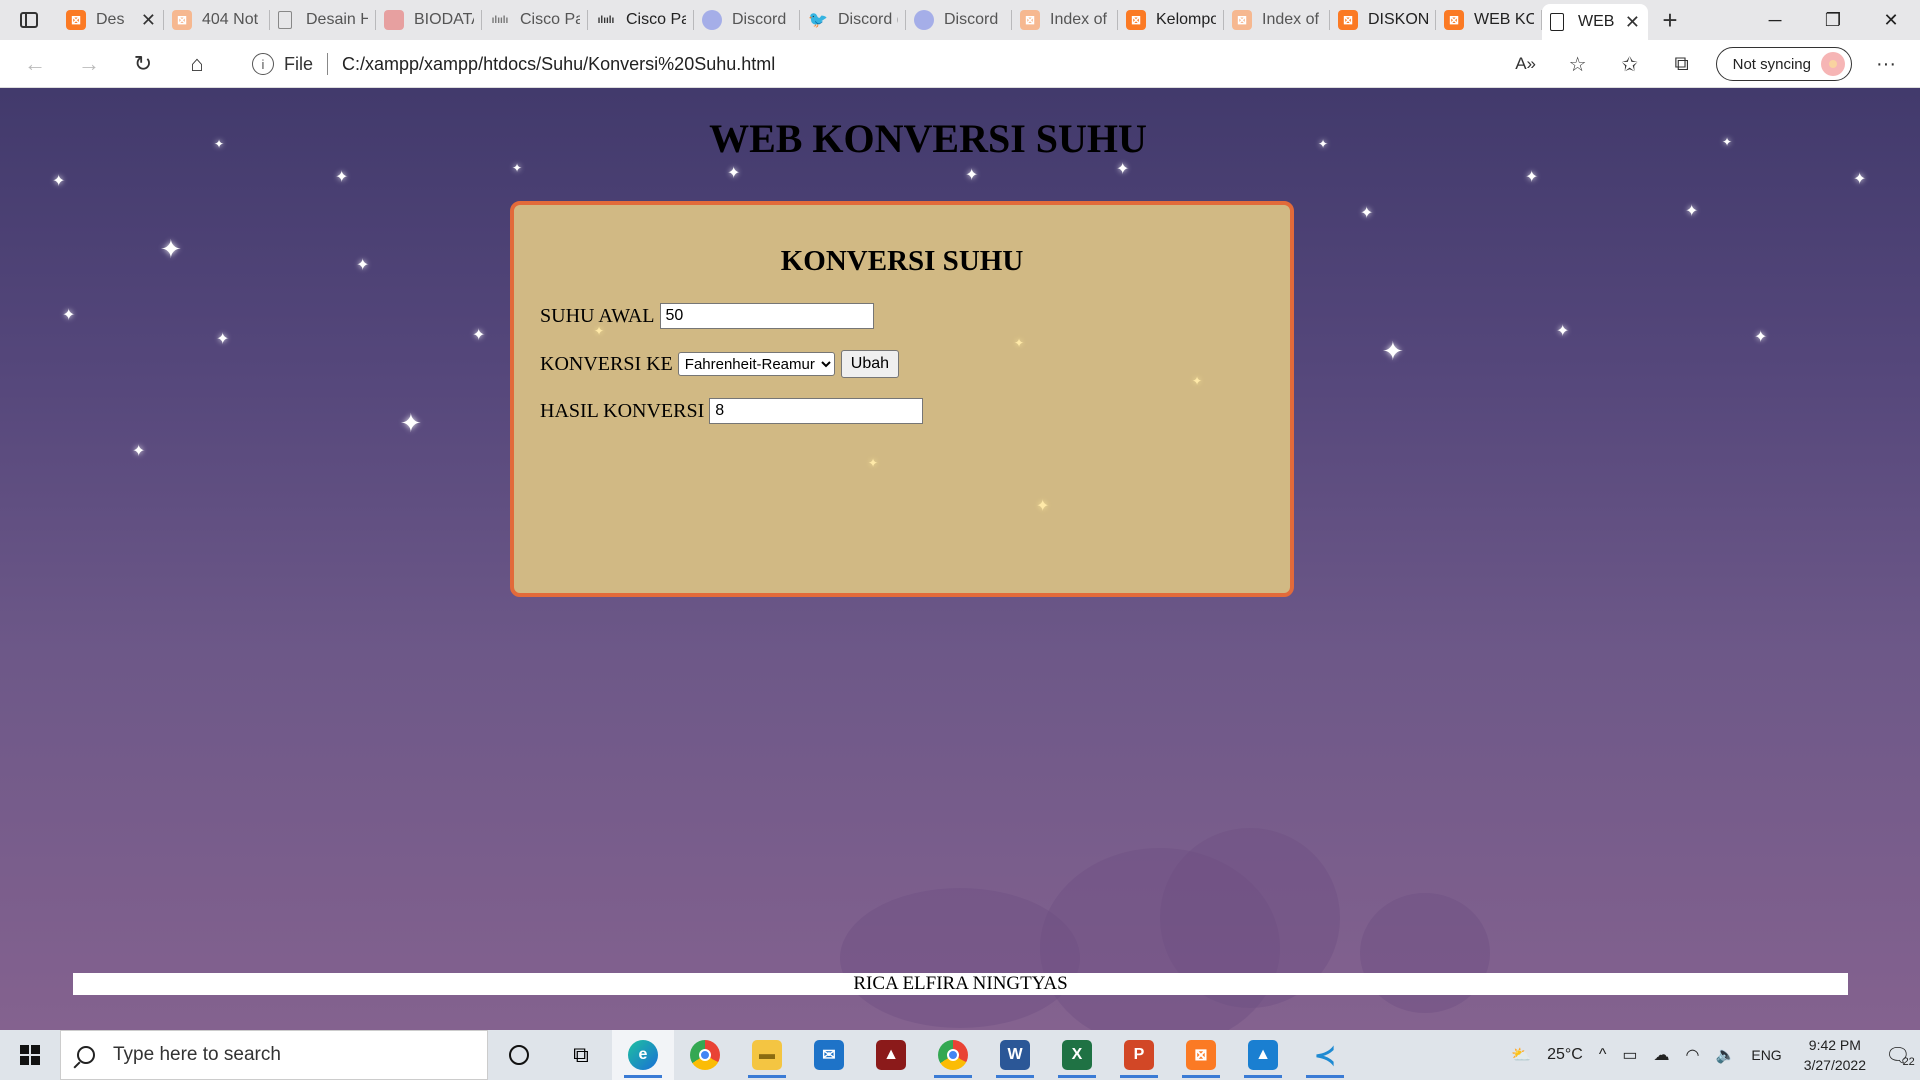 This screenshot has width=1920, height=1080. What do you see at coordinates (766, 316) in the screenshot?
I see `suhu-awal-input` at bounding box center [766, 316].